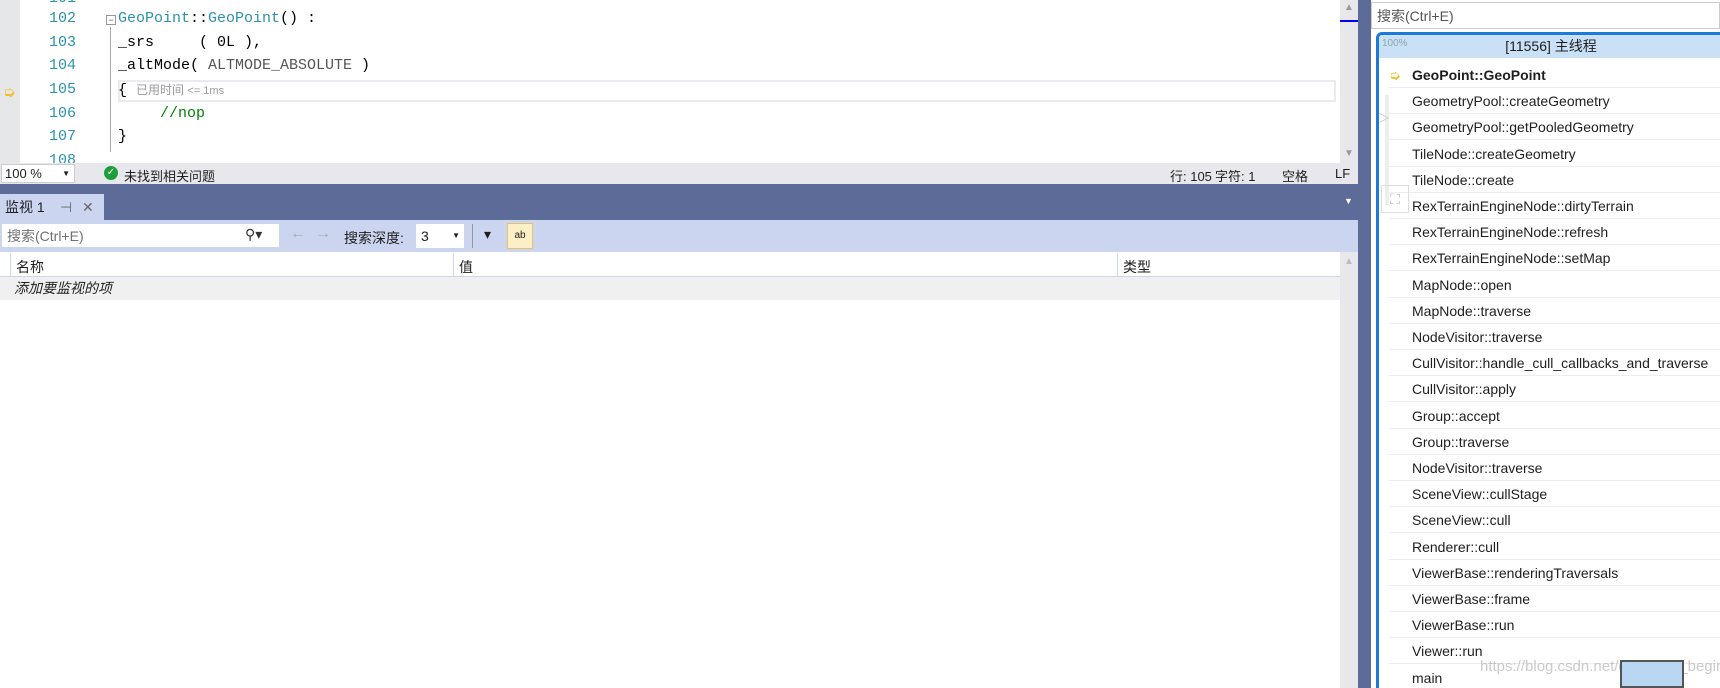  Describe the element at coordinates (1461, 441) in the screenshot. I see `frame-label: Group::traverse` at that location.